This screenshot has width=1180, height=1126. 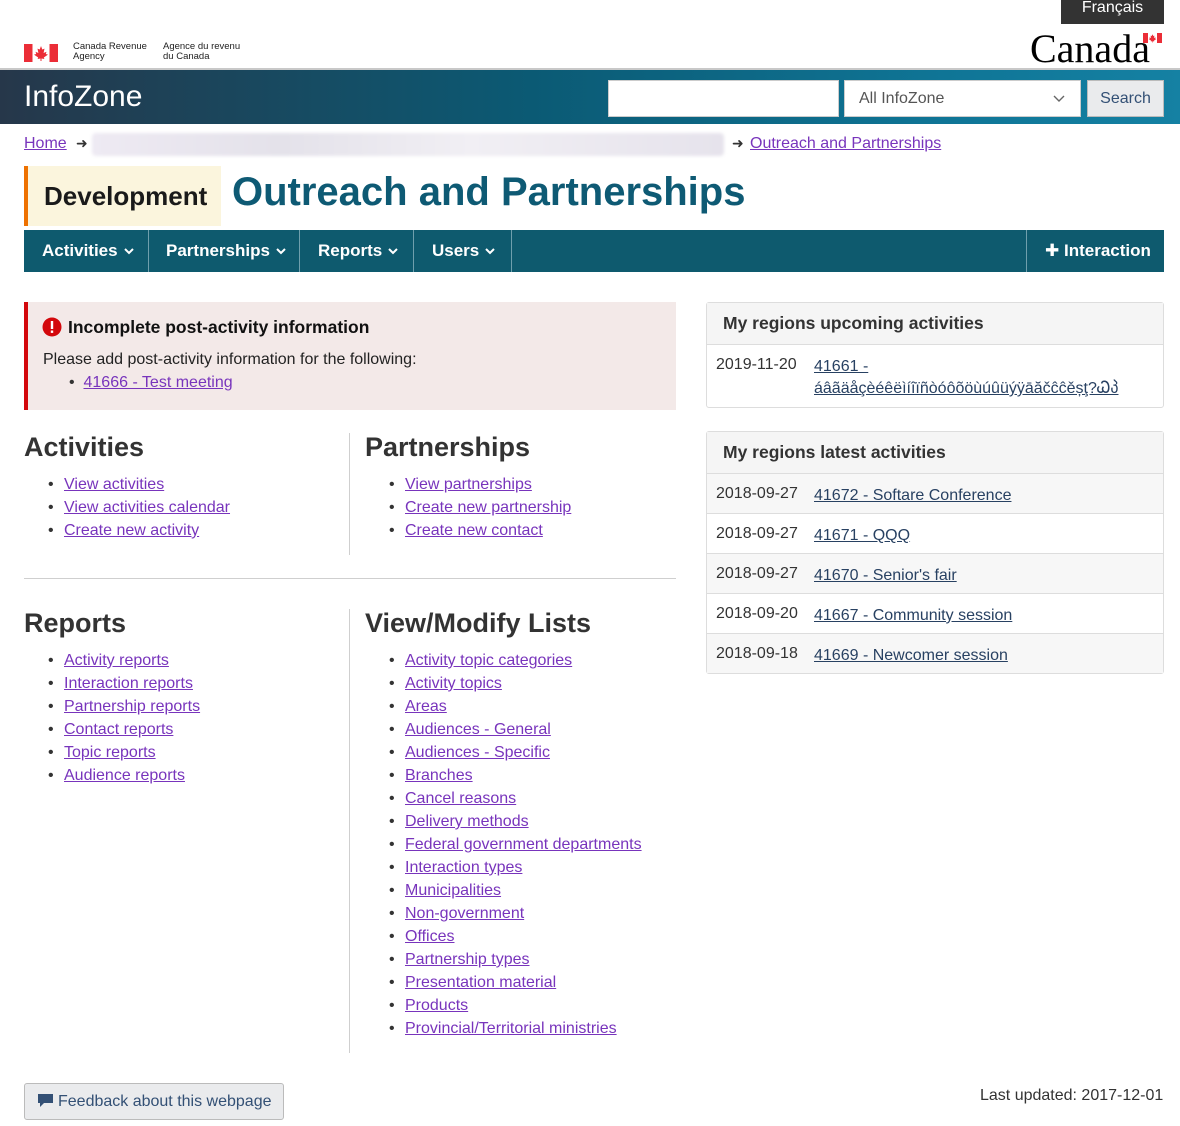 I want to click on search-input, so click(x=723, y=98).